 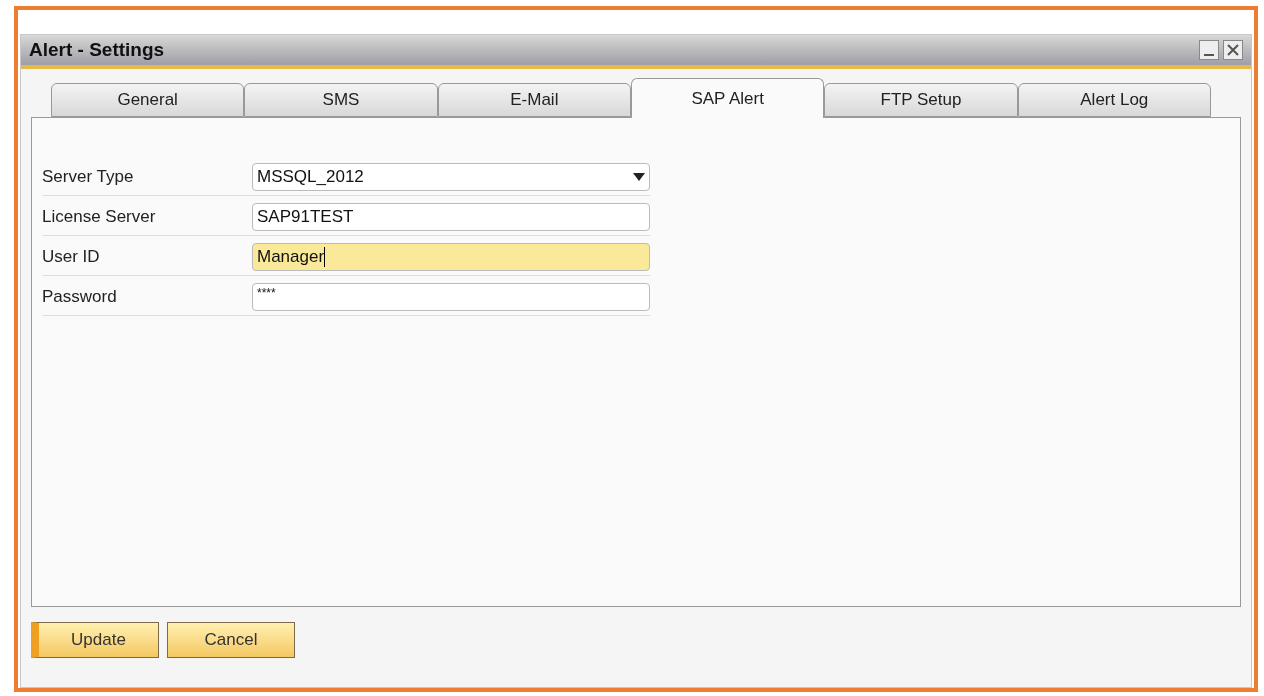 I want to click on password-field: ****, so click(x=451, y=296).